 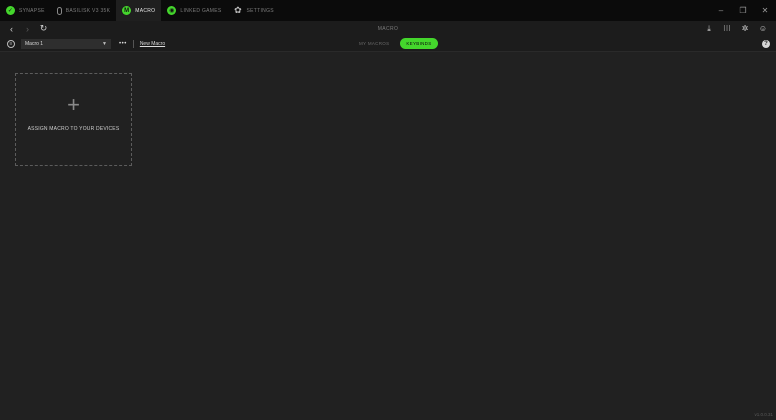 What do you see at coordinates (709, 29) in the screenshot?
I see `download-icon: ⤓` at bounding box center [709, 29].